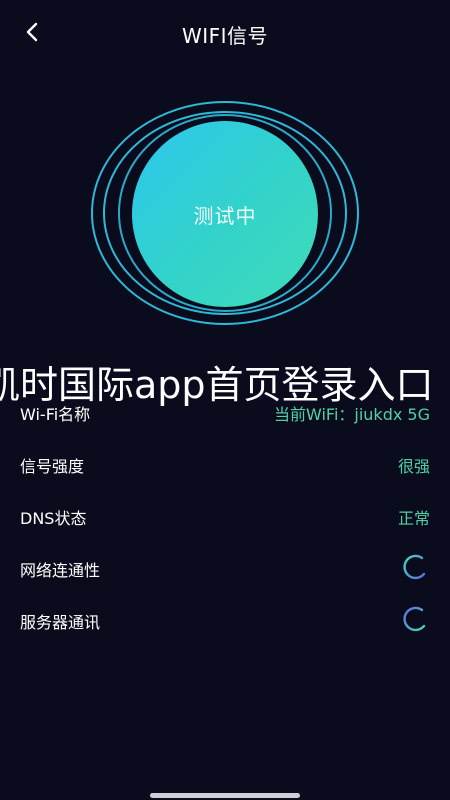  Describe the element at coordinates (225, 567) in the screenshot. I see `row-network-connectivity: 网络连通性` at that location.